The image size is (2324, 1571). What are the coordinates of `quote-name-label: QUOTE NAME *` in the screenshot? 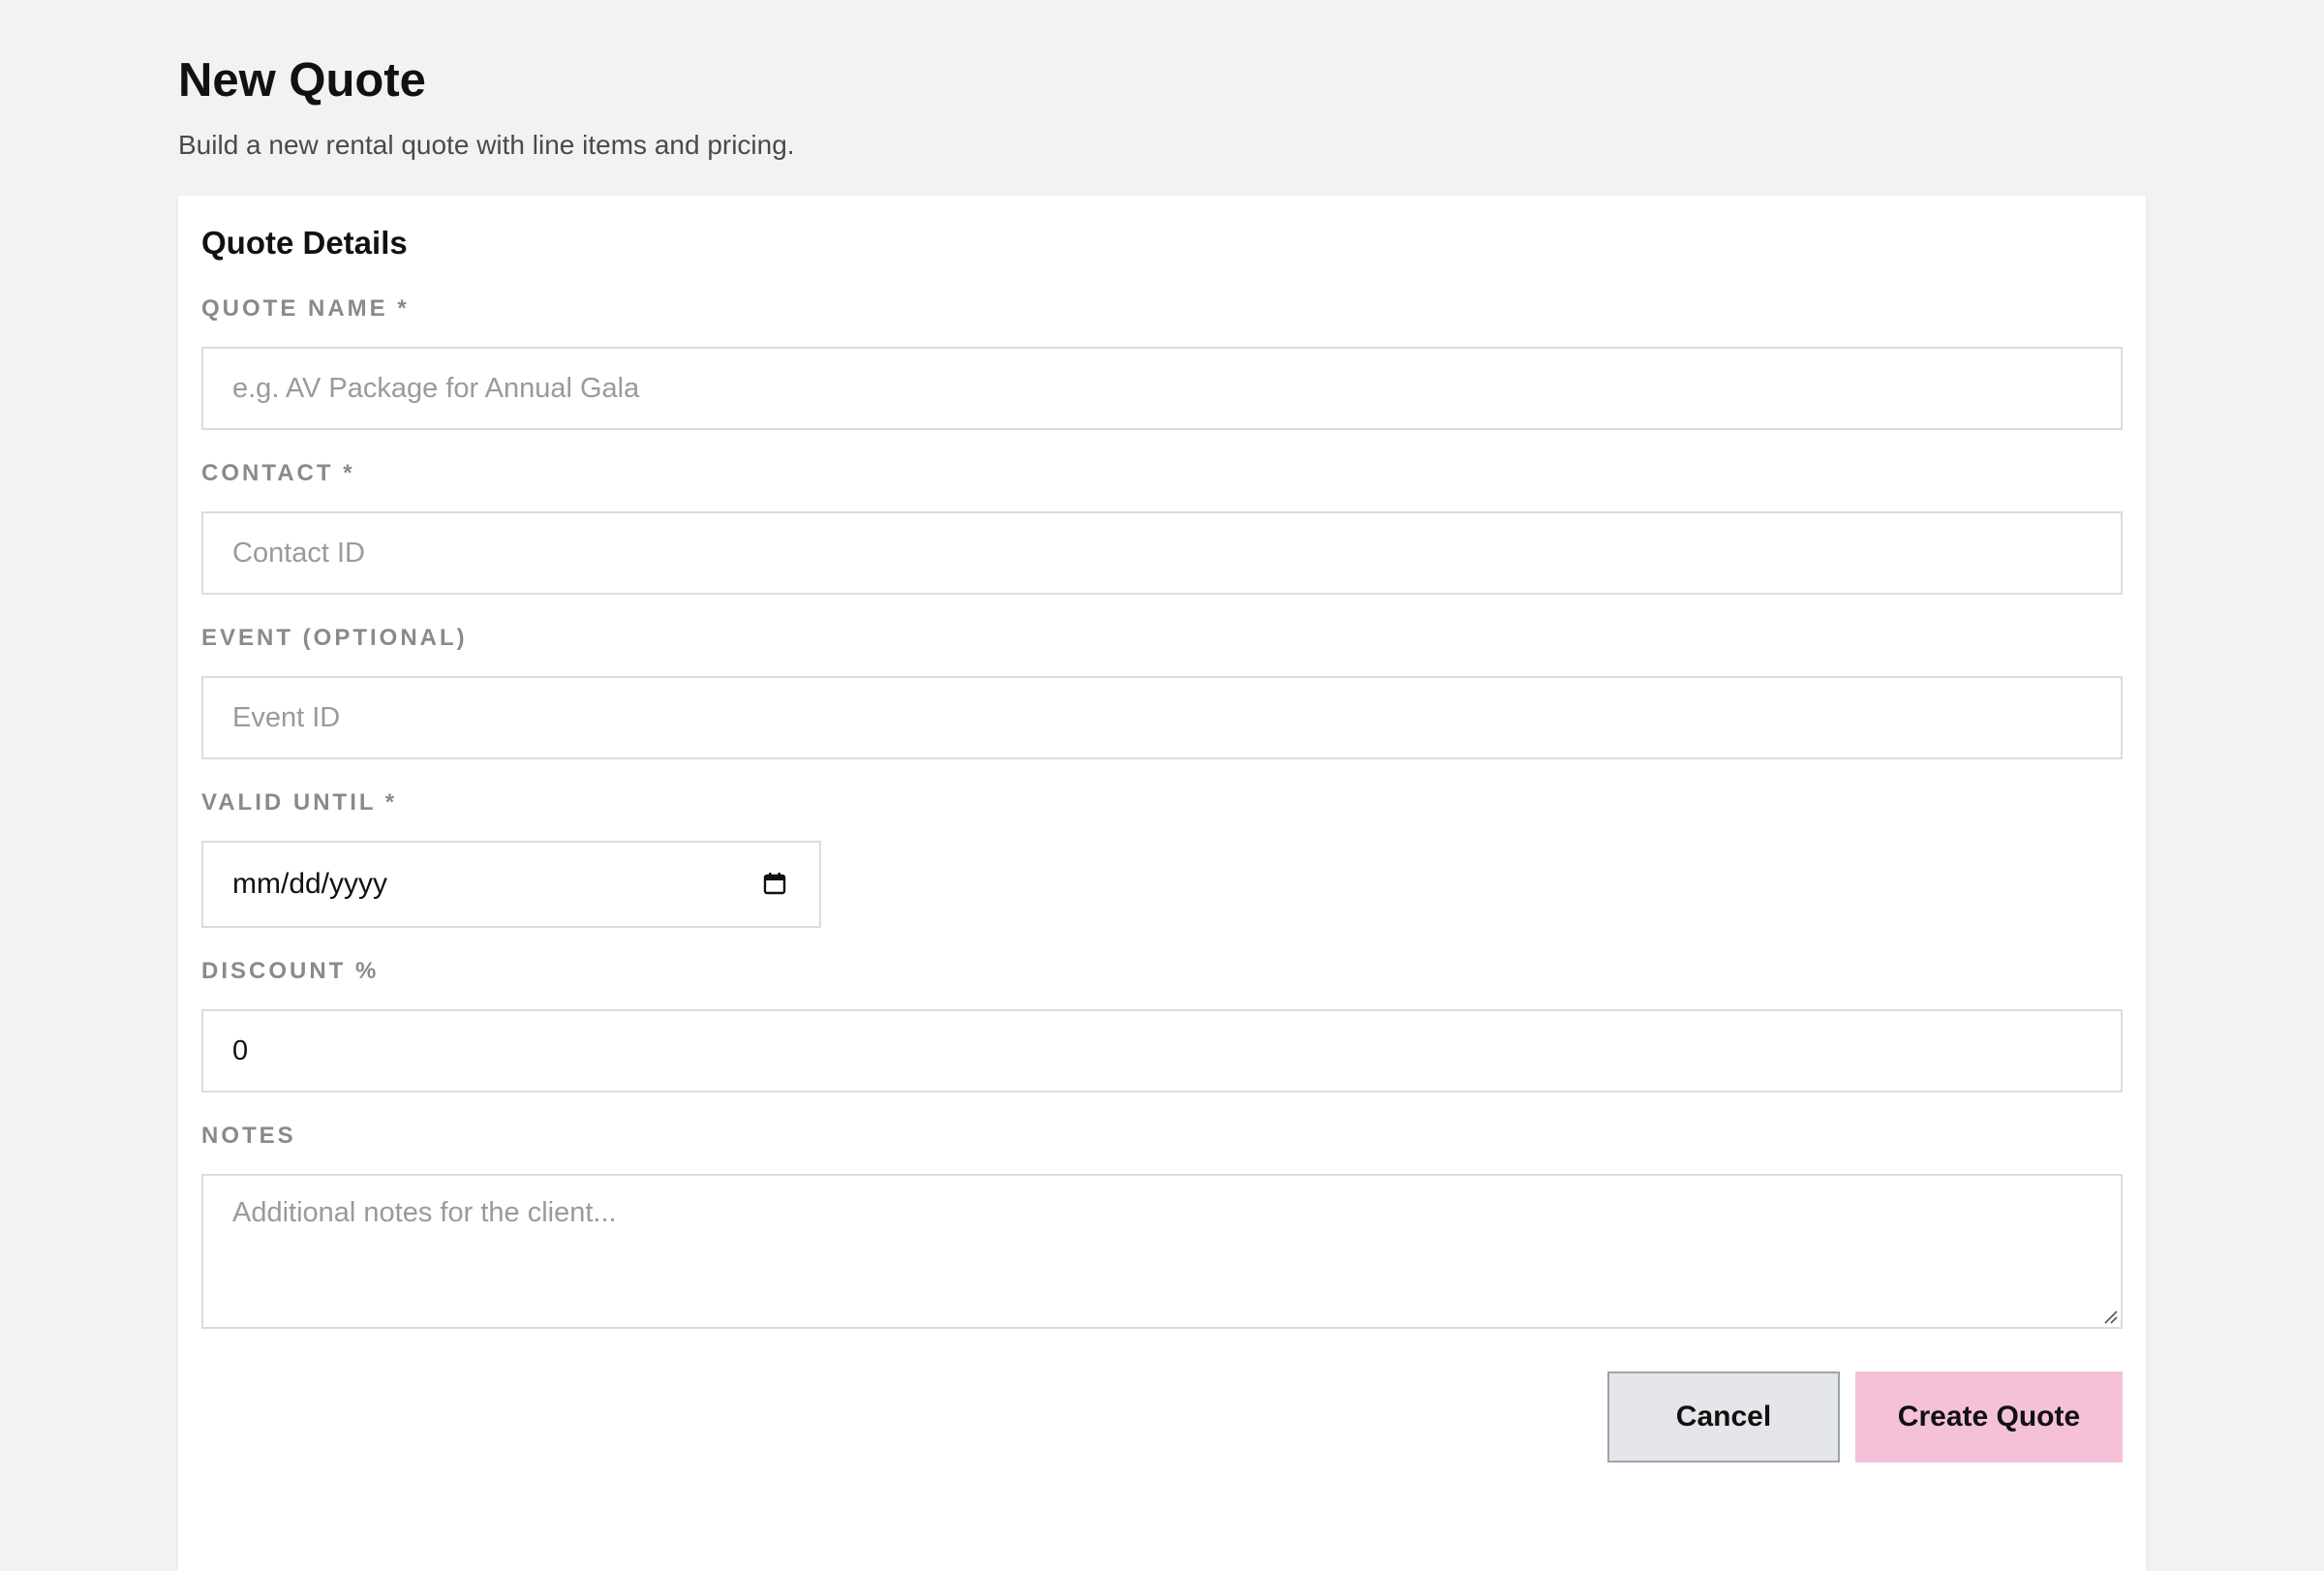 It's located at (306, 308).